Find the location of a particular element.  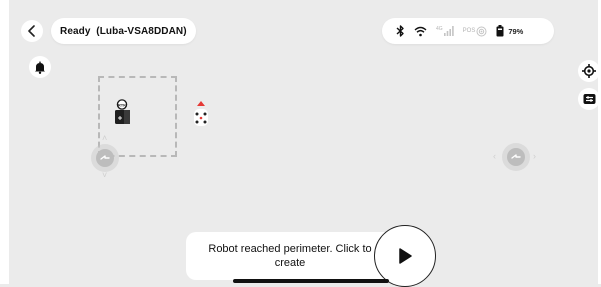

left-joystick is located at coordinates (105, 158).